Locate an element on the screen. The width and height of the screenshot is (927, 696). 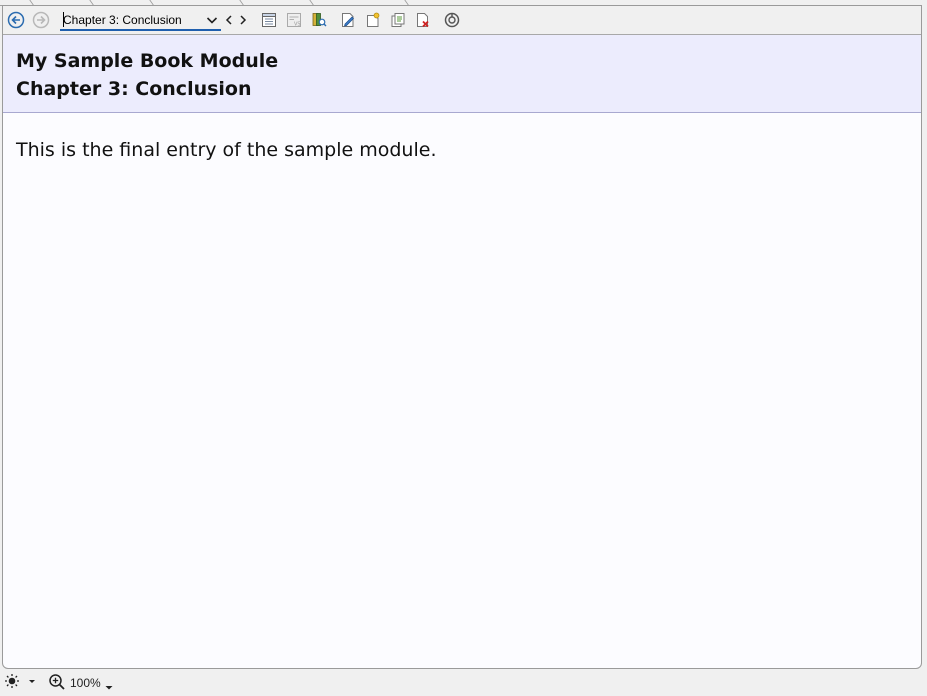
new-note-button is located at coordinates (373, 20).